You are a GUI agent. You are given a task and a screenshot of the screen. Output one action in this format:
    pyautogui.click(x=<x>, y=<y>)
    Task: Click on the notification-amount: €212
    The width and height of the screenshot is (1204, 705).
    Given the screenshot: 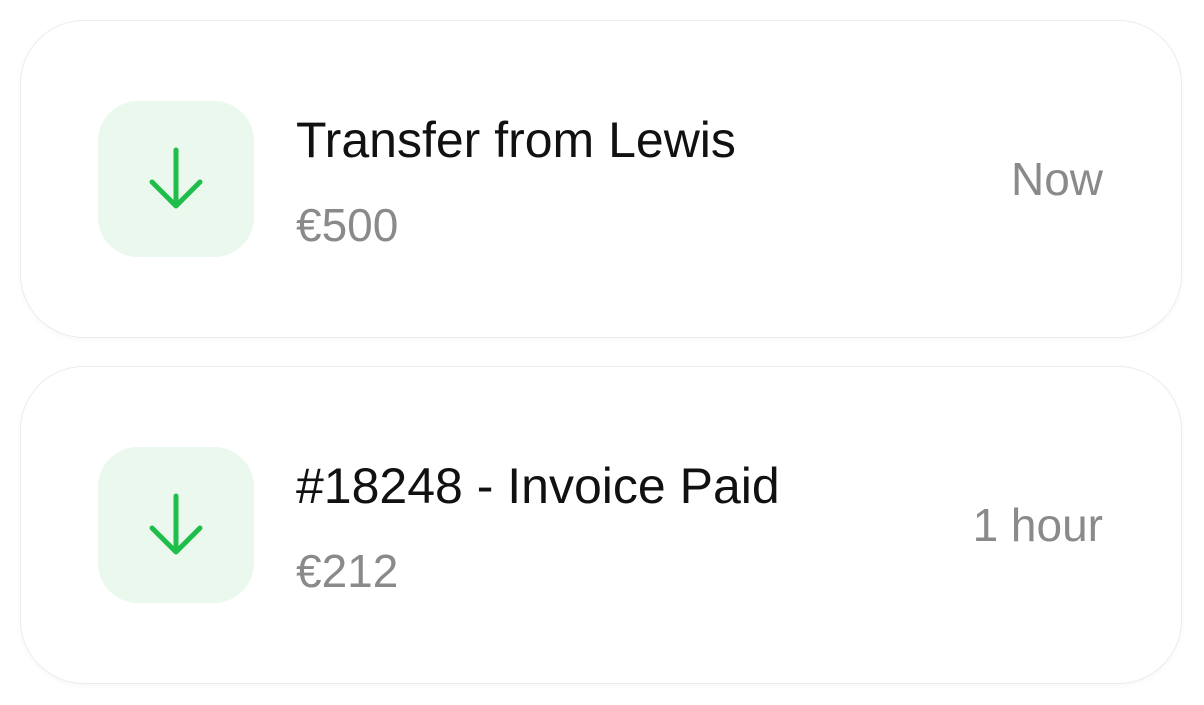 What is the action you would take?
    pyautogui.click(x=347, y=571)
    